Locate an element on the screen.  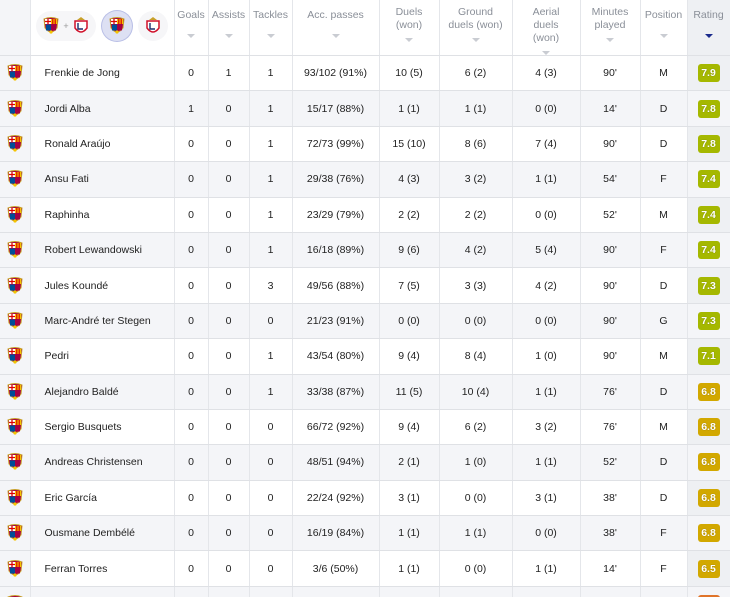
column-header-label: Duels (won) is located at coordinates (409, 18).